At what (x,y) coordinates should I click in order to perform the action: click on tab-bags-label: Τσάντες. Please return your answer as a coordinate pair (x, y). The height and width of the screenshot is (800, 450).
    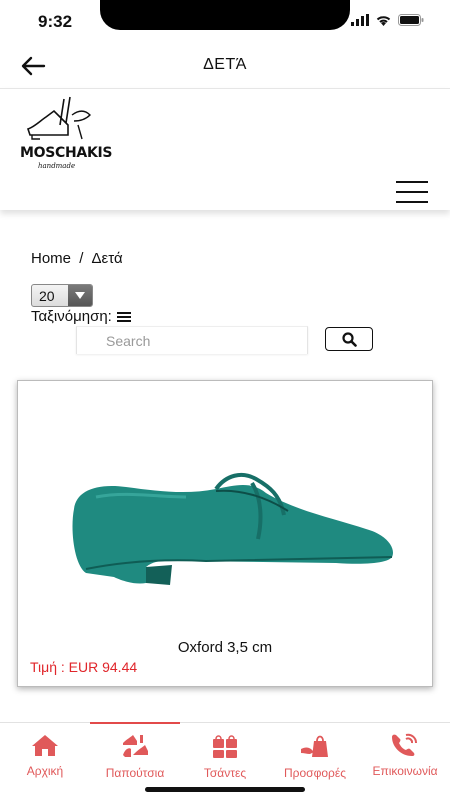
    Looking at the image, I should click on (225, 773).